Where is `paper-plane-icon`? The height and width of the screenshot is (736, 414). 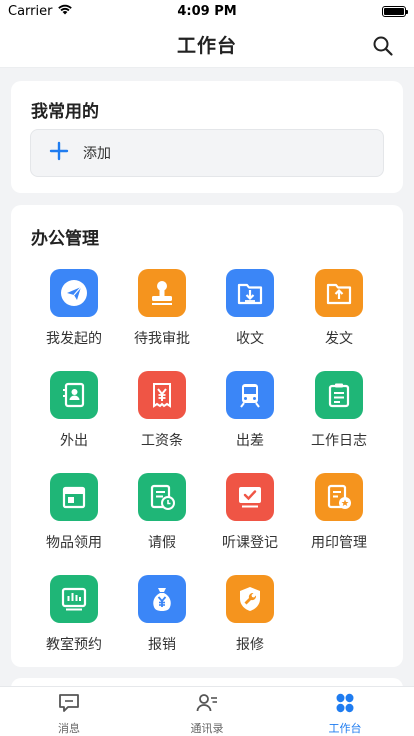 paper-plane-icon is located at coordinates (74, 293).